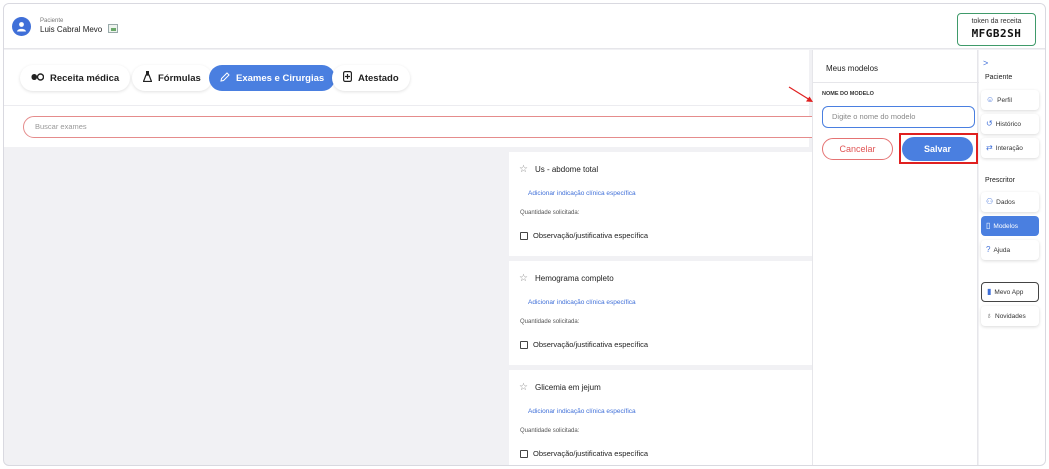  I want to click on exam-title-row: ☆ Glicemia em jejum, so click(560, 387).